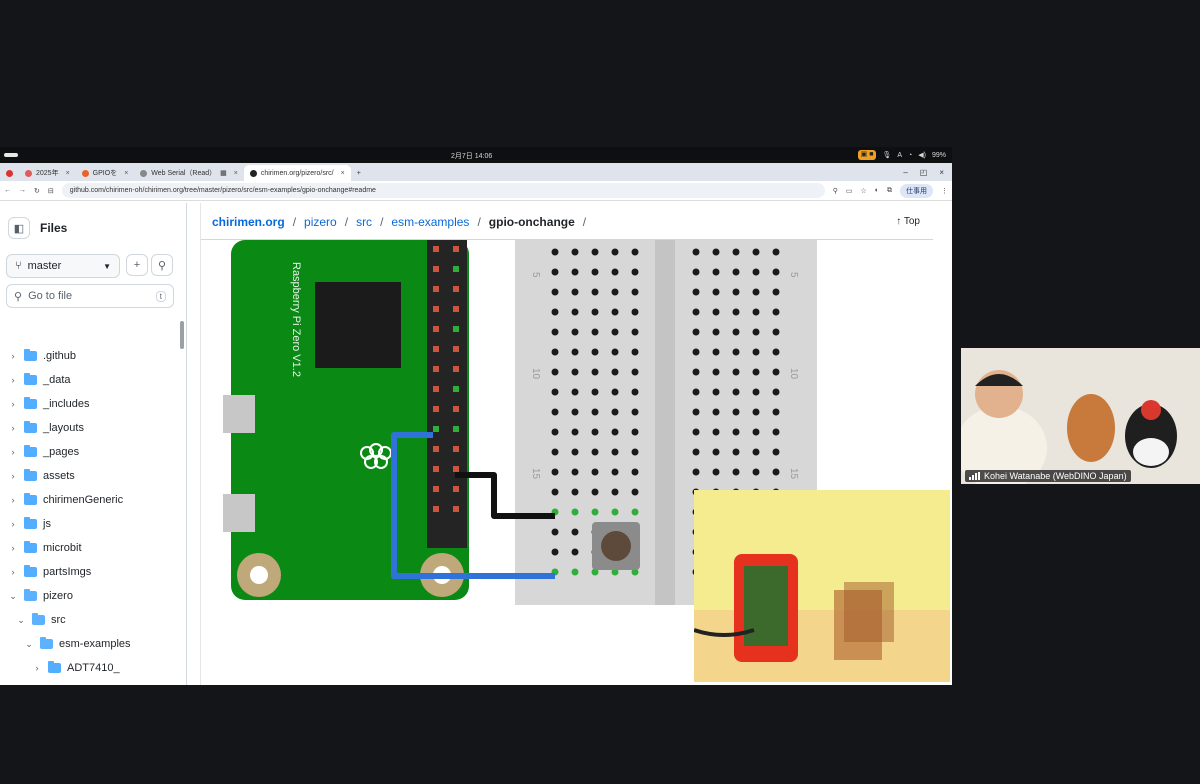  Describe the element at coordinates (7, 190) in the screenshot. I see `back-icon: ←` at that location.